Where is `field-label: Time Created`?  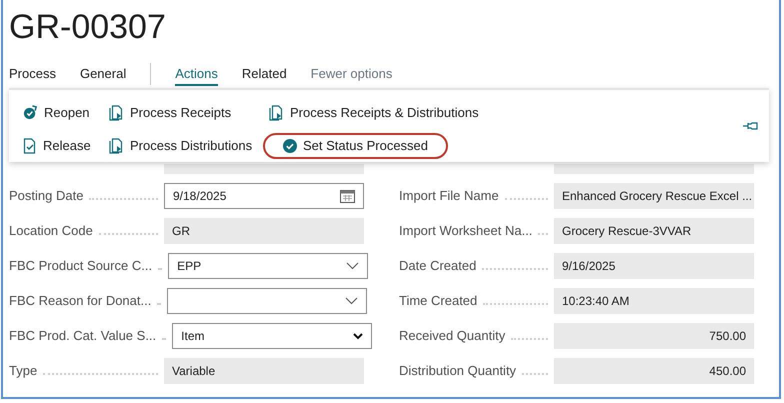 field-label: Time Created is located at coordinates (438, 301).